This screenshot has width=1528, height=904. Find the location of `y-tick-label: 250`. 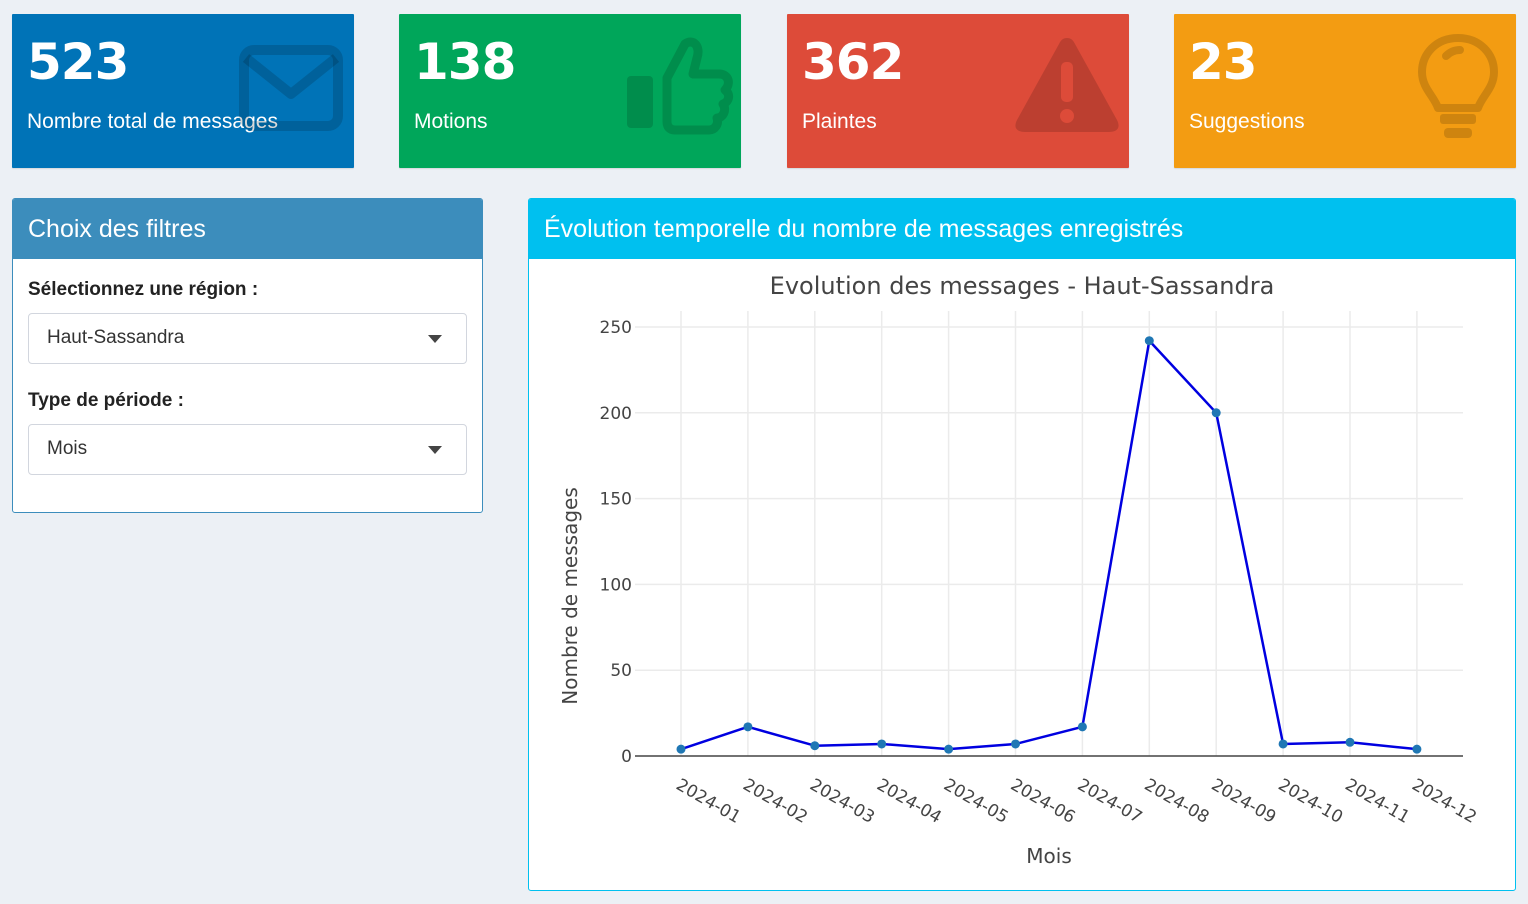

y-tick-label: 250 is located at coordinates (616, 328).